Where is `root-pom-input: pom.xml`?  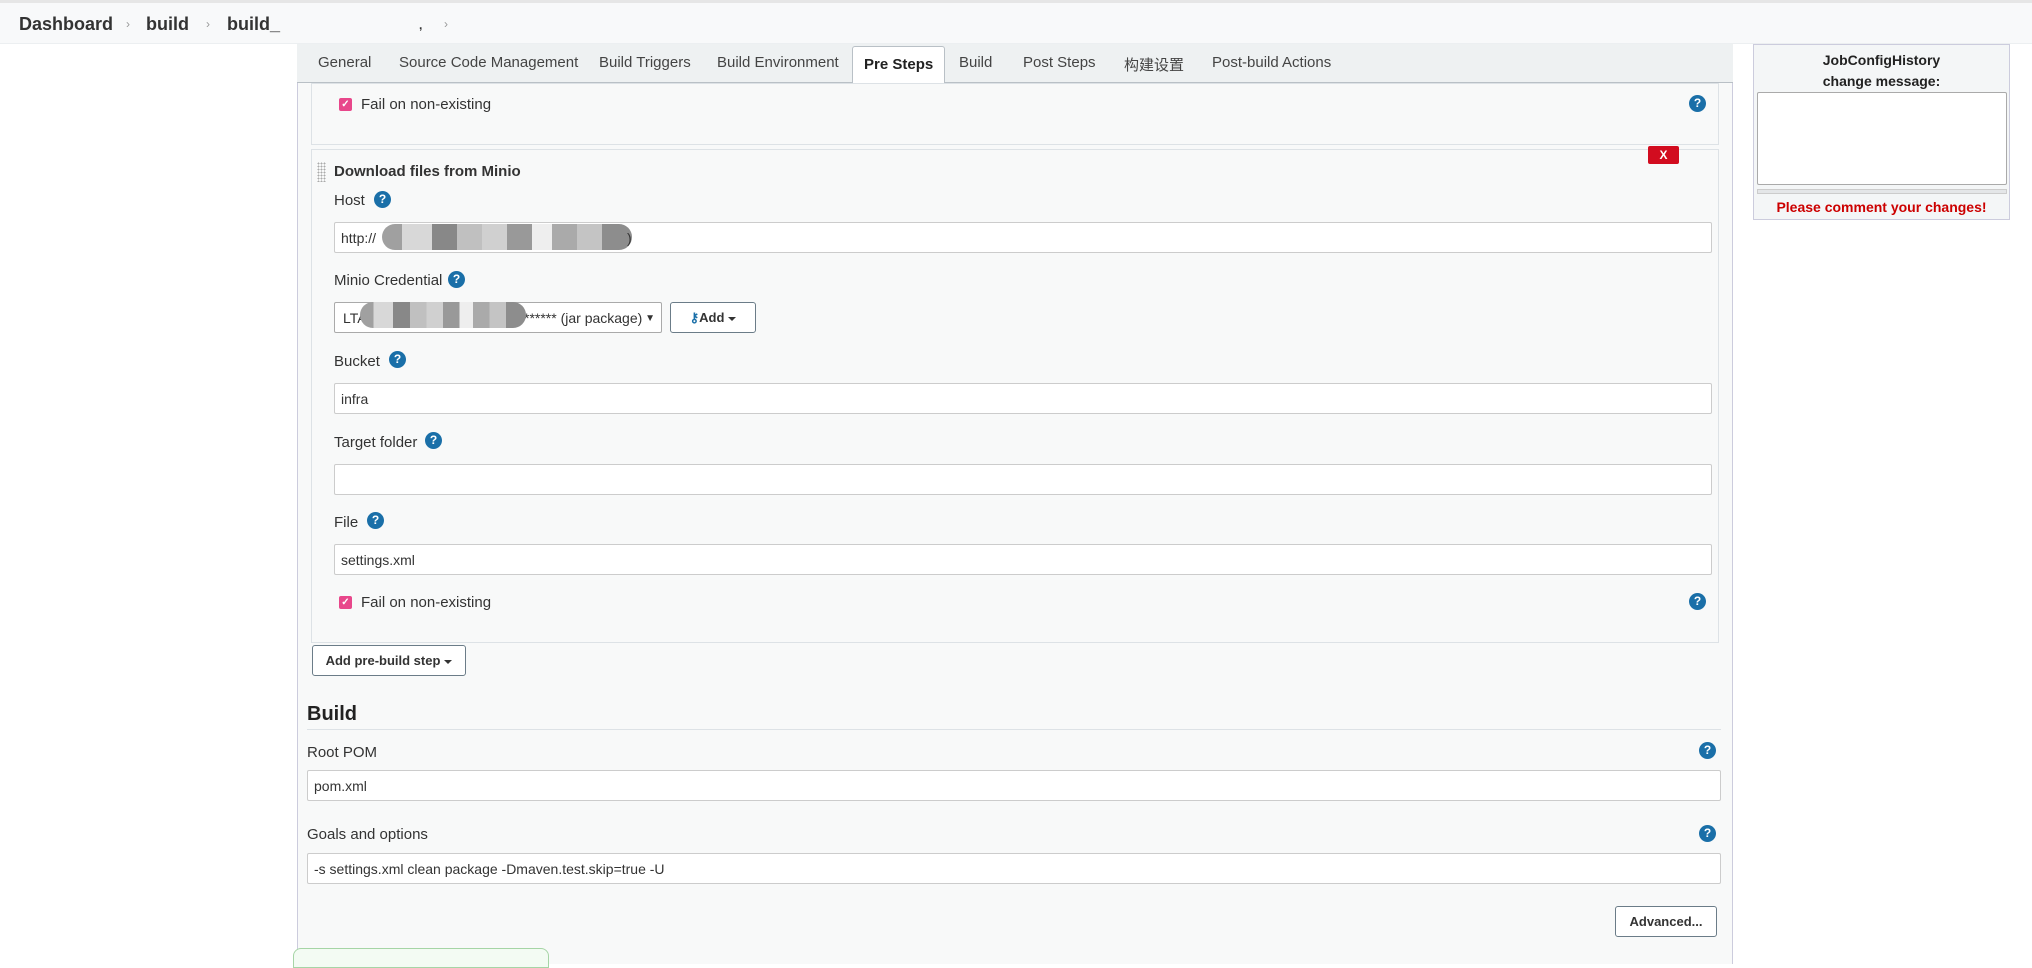
root-pom-input: pom.xml is located at coordinates (1014, 785).